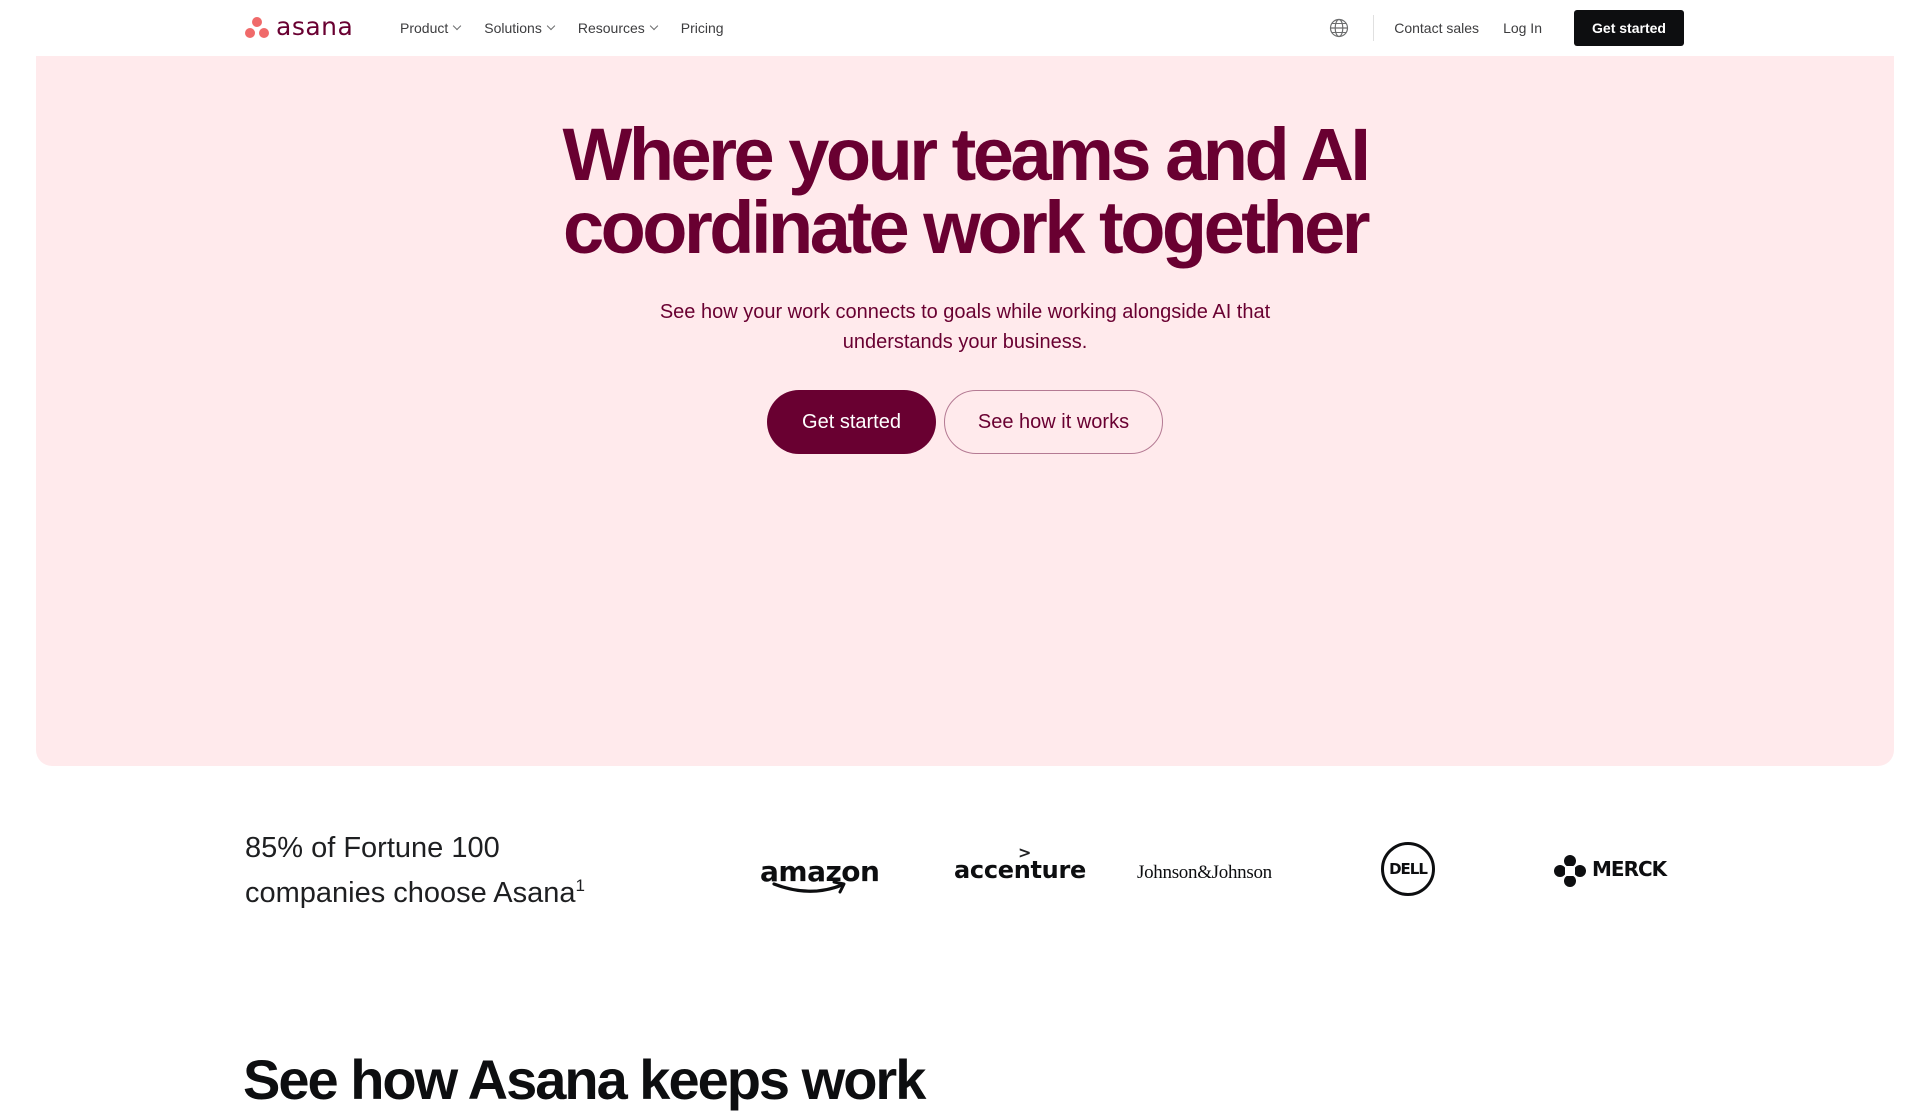 This screenshot has height=1112, width=1920. I want to click on merck-logo: MERCK, so click(1629, 869).